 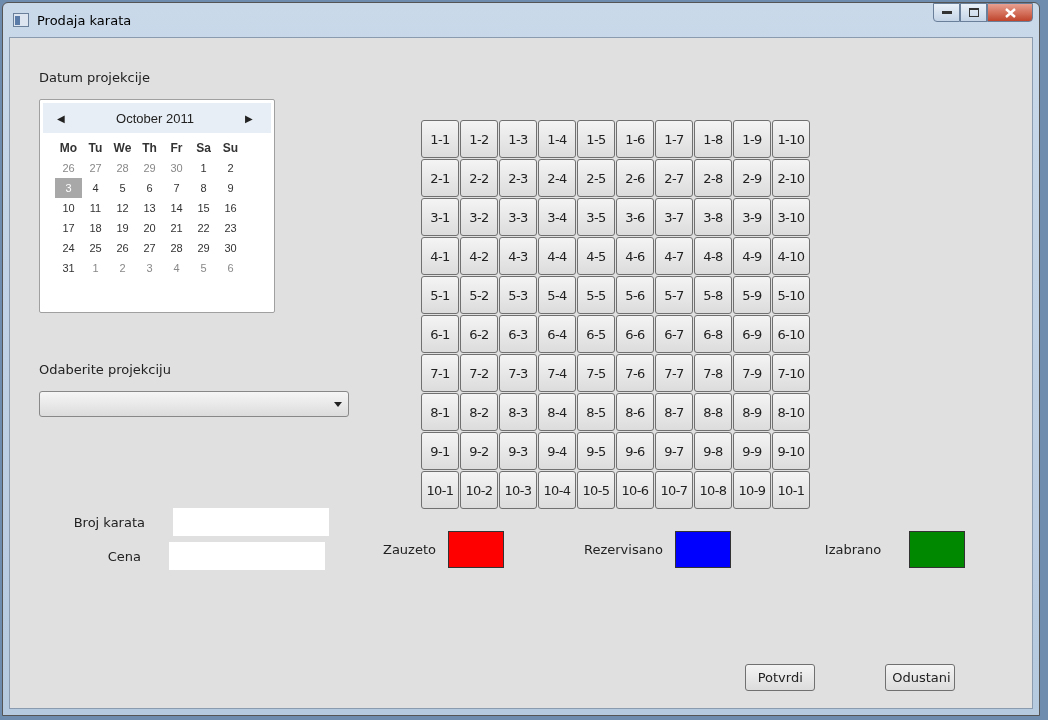 I want to click on seat-button: 8-7, so click(x=674, y=412).